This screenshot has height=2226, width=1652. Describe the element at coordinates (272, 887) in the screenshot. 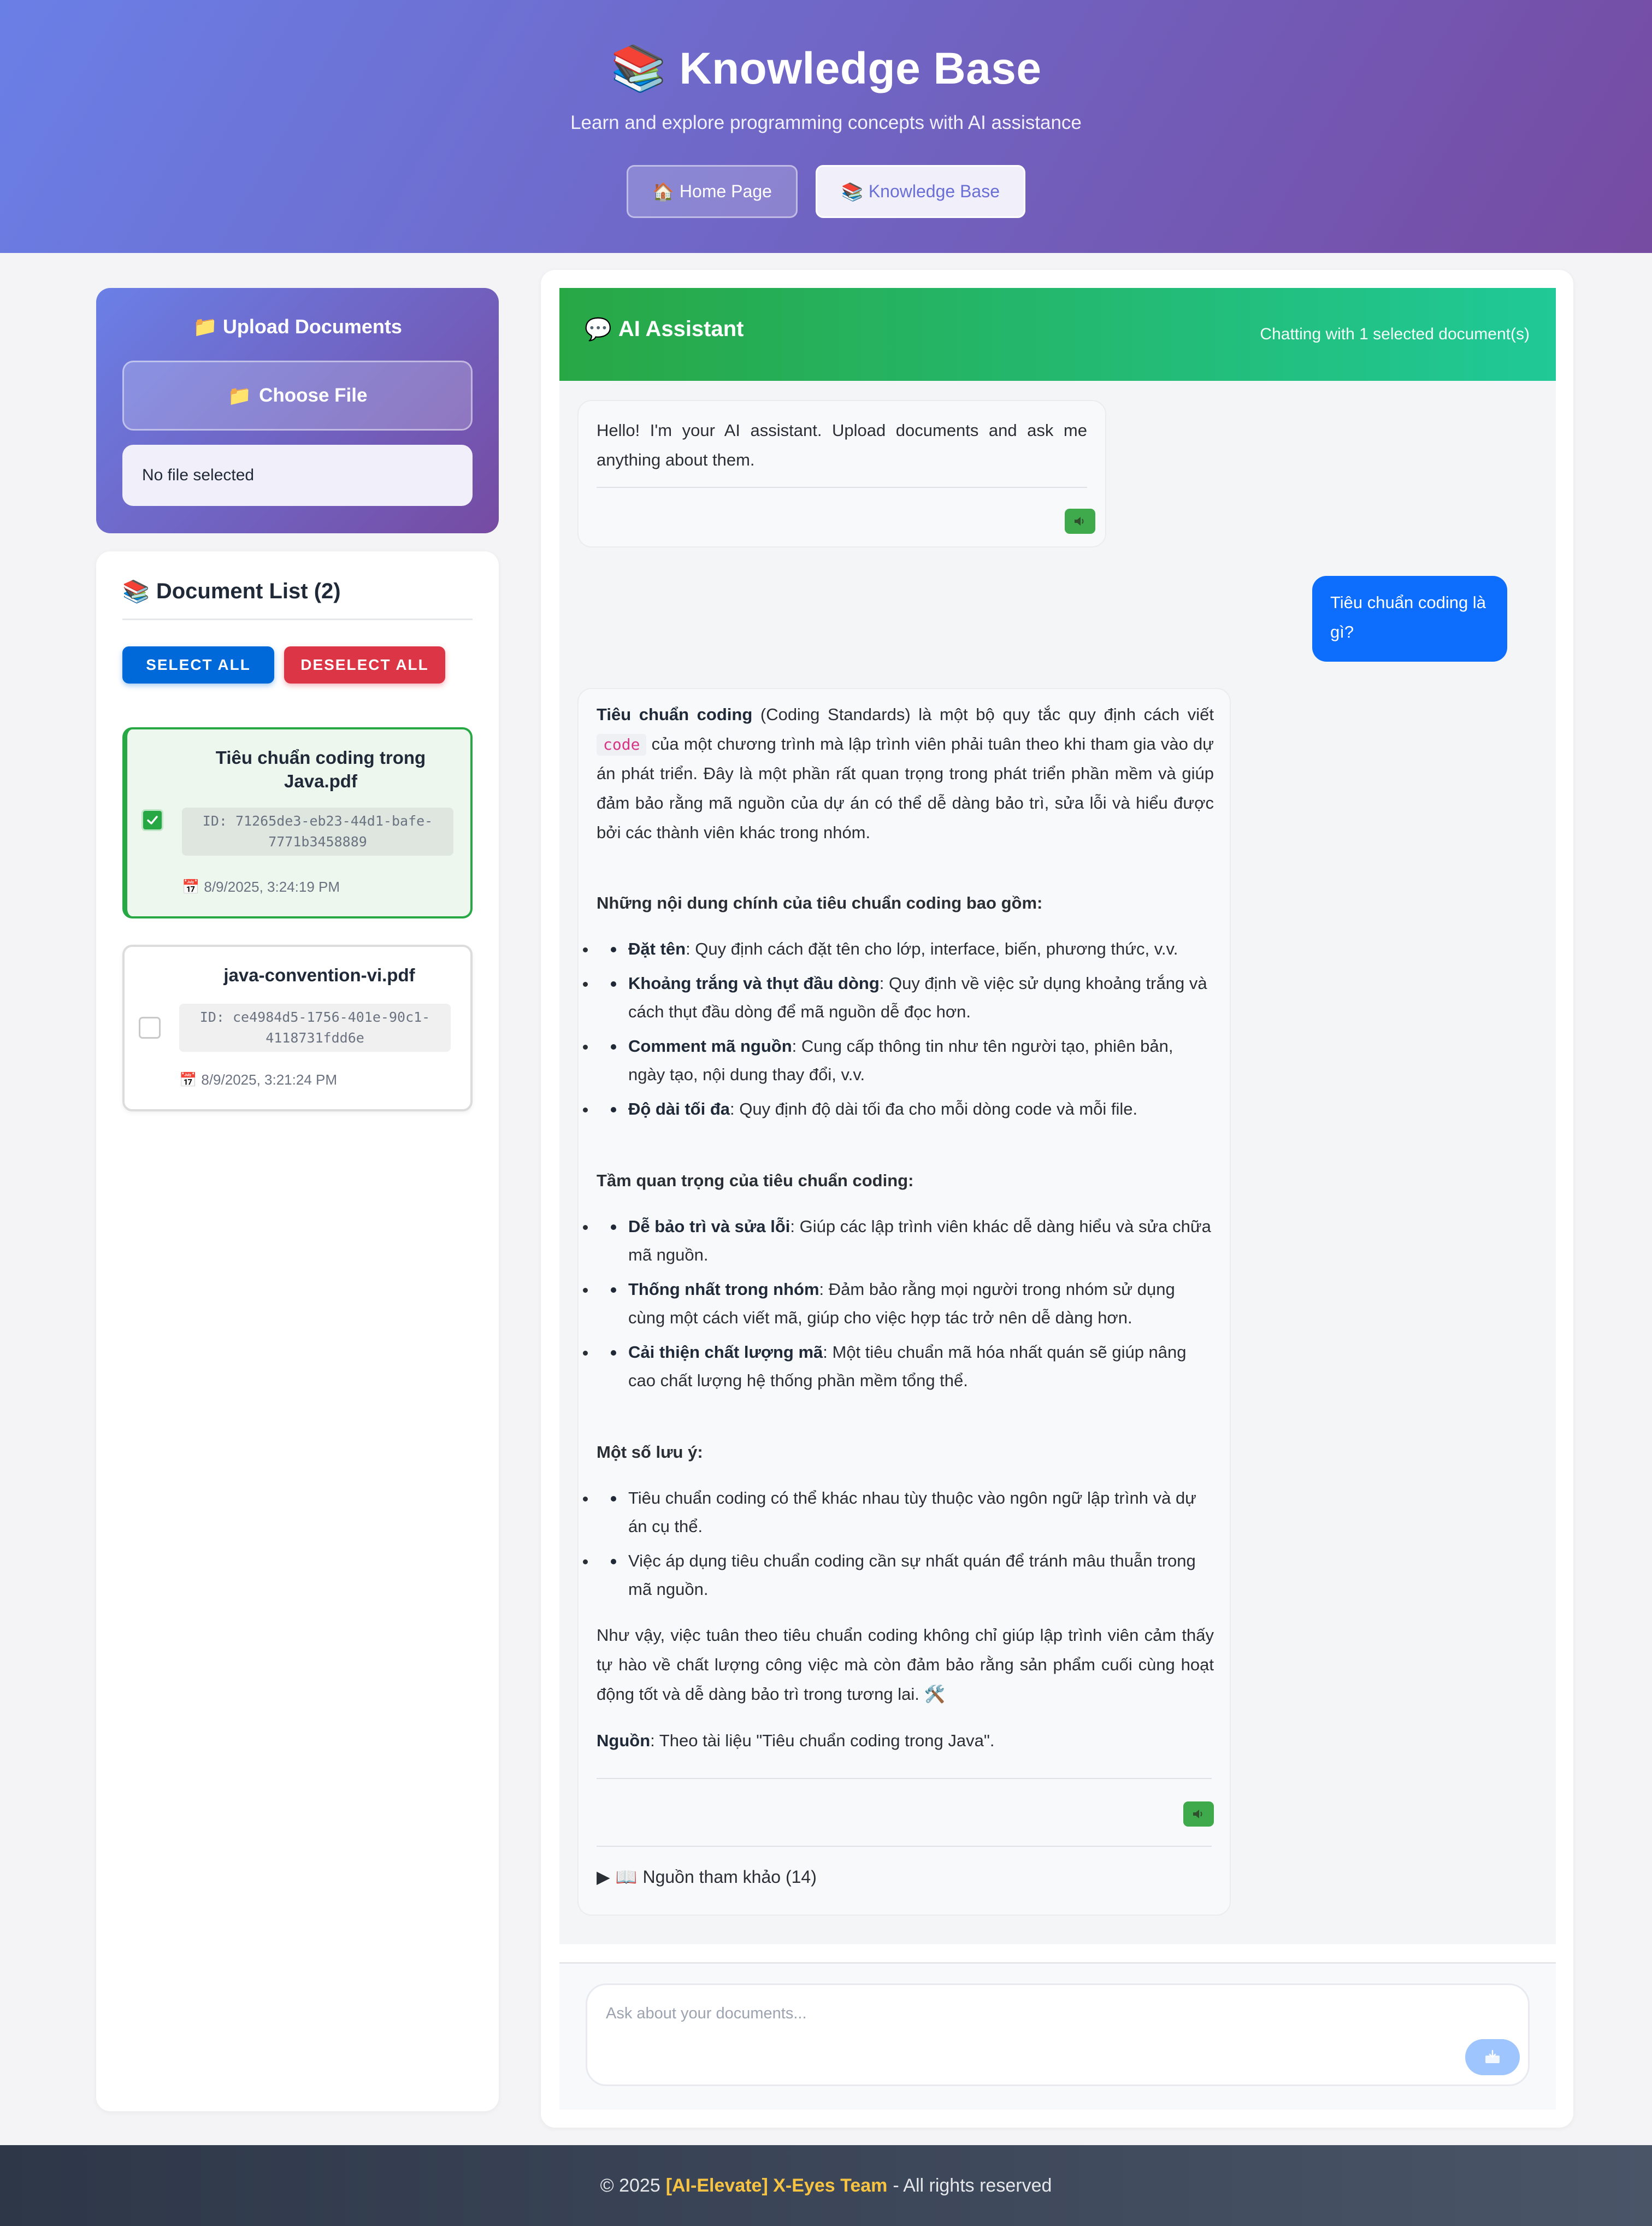

I see `document-date-text: 8/9/2025, 3:24:19 PM` at that location.